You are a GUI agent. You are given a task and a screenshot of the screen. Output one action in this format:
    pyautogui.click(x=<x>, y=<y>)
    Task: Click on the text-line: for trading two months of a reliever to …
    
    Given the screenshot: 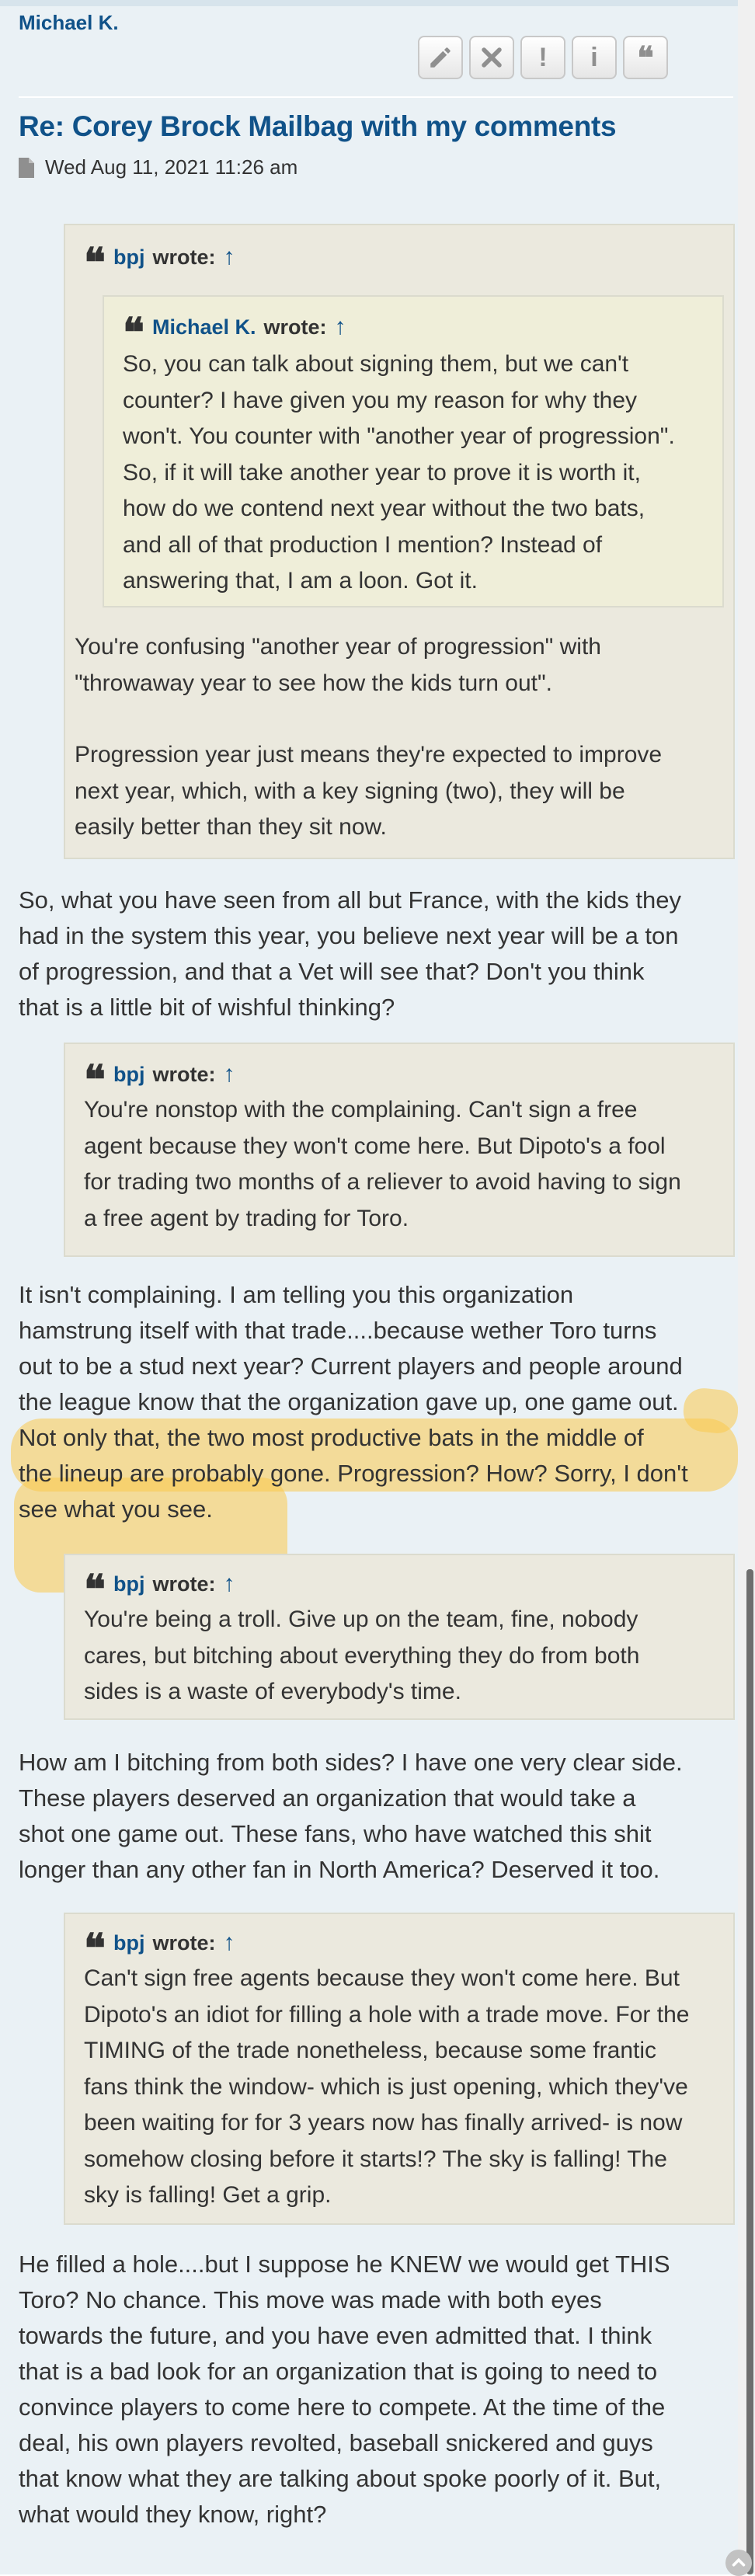 What is the action you would take?
    pyautogui.click(x=382, y=1182)
    